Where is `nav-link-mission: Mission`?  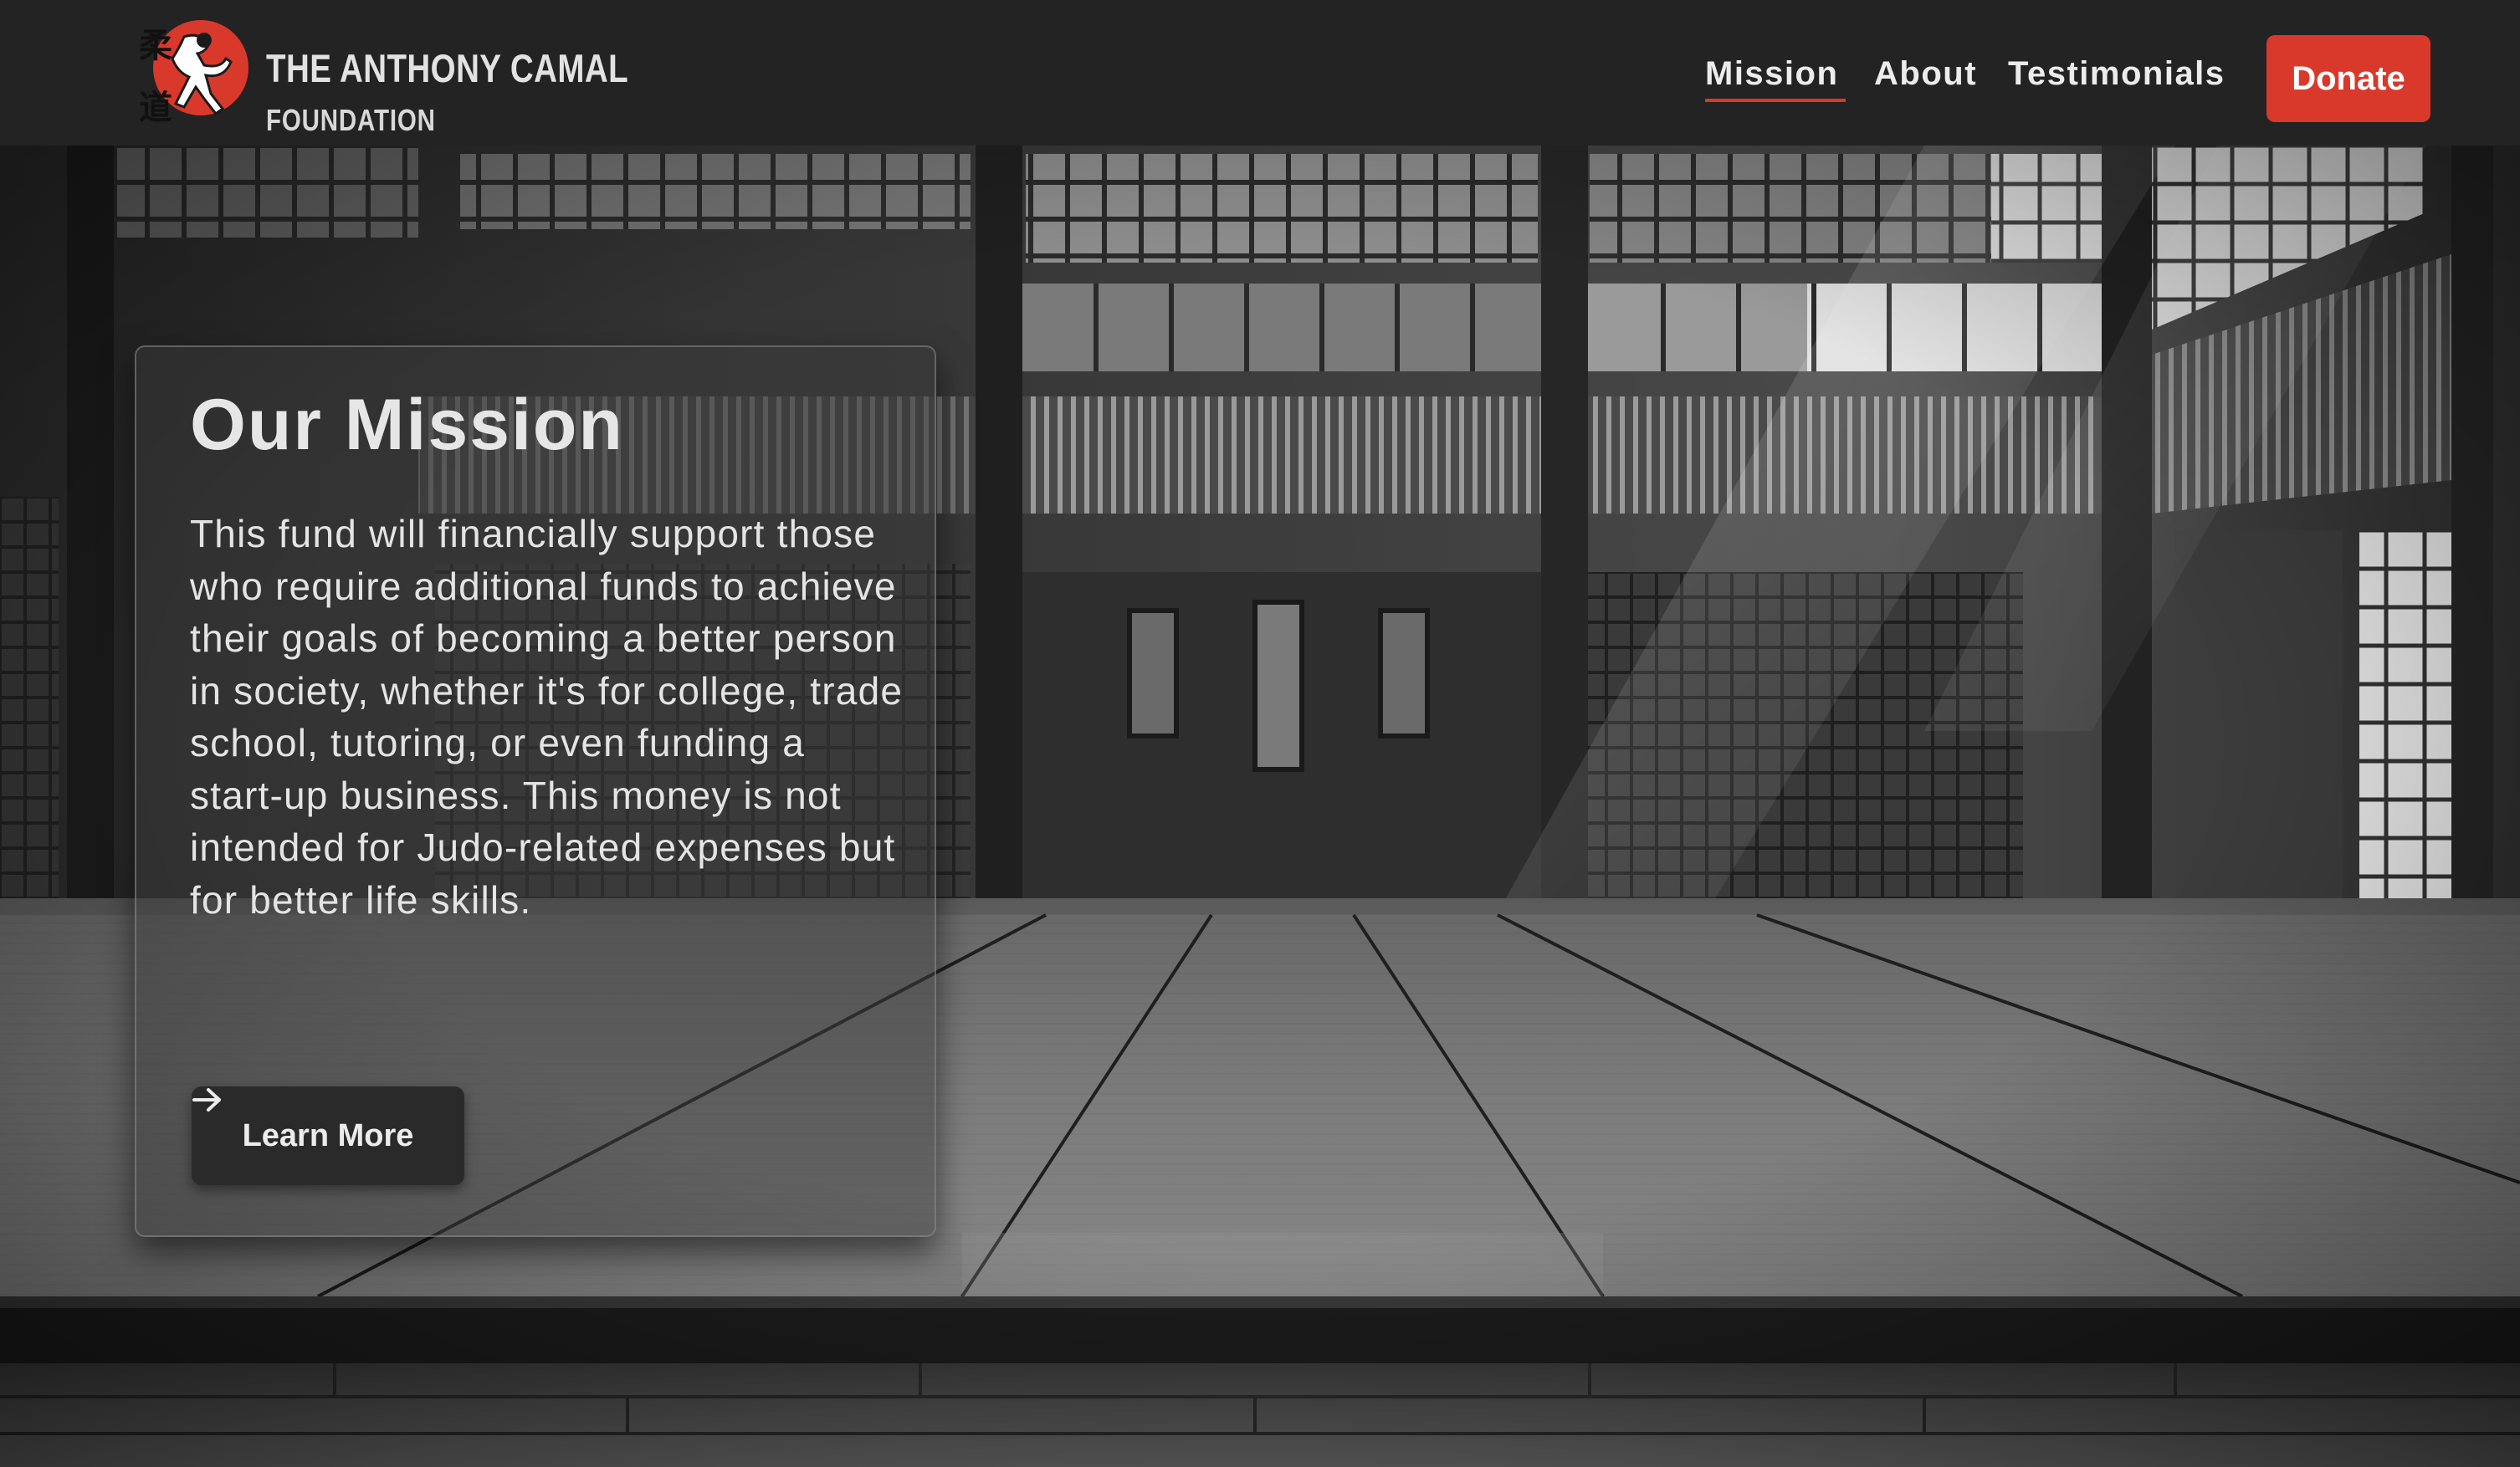
nav-link-mission: Mission is located at coordinates (1776, 78).